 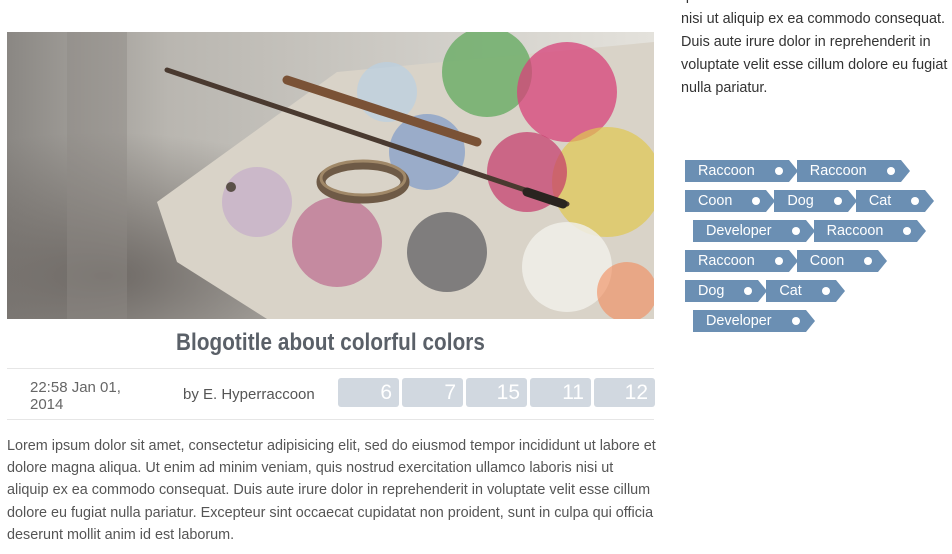 I want to click on tag-row: Developer, so click(x=820, y=321).